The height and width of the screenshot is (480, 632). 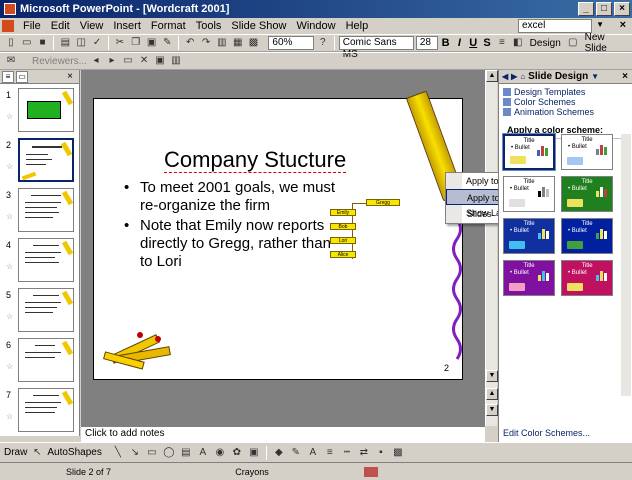 I want to click on undo-icon: ↶, so click(x=190, y=43).